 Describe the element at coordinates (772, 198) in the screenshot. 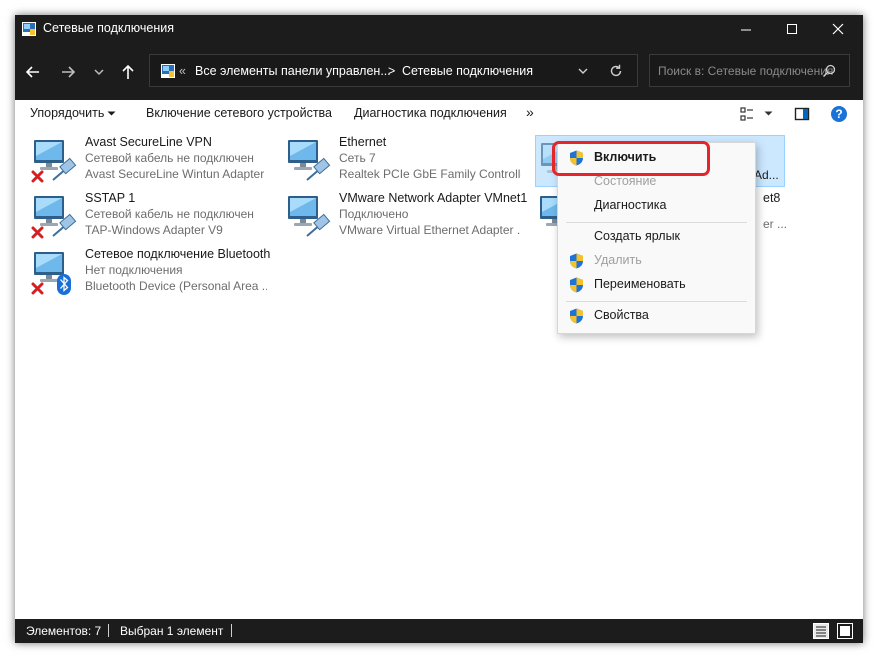

I see `connection-name: et8` at that location.